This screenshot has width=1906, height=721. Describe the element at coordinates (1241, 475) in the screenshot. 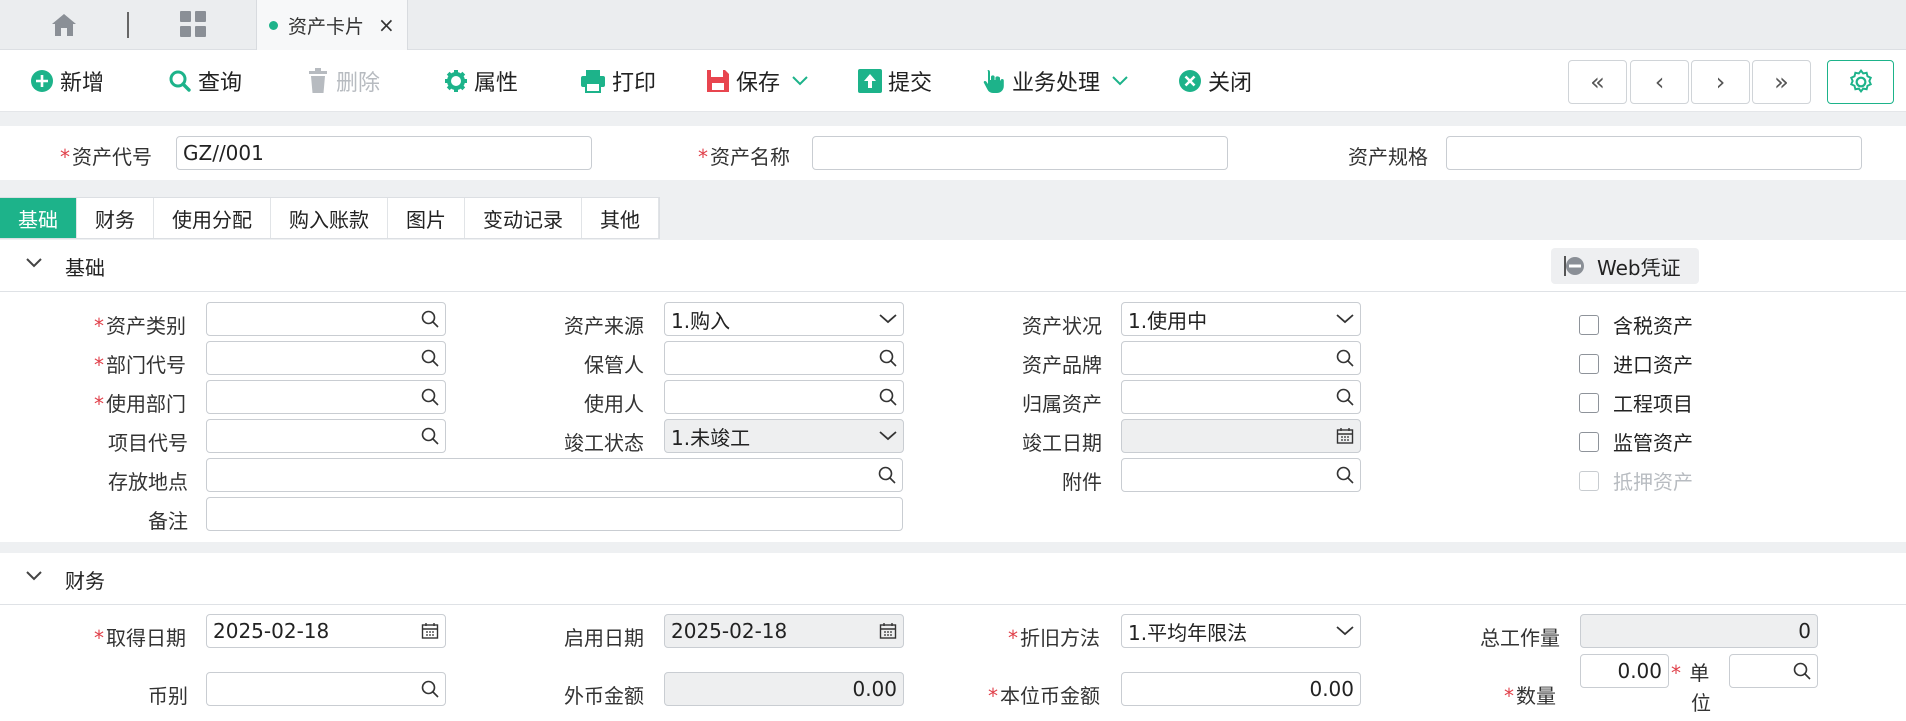

I see `attachment-input` at that location.